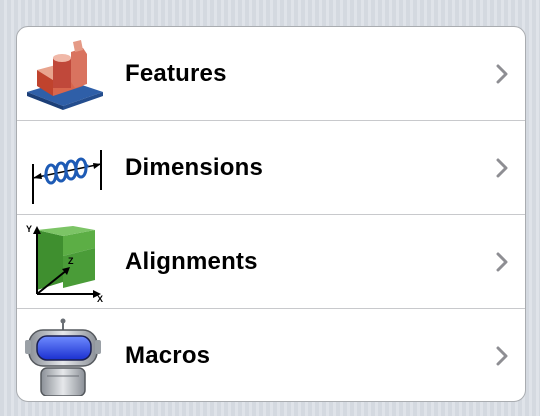 This screenshot has width=540, height=416. I want to click on svg-text: Y, so click(29, 229).